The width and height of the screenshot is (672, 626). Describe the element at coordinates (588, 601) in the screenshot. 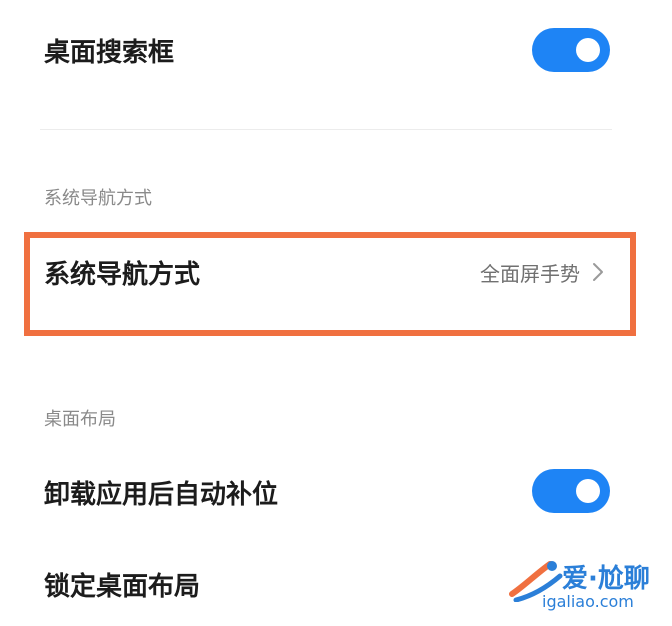

I see `watermark-url: igaliao.com` at that location.